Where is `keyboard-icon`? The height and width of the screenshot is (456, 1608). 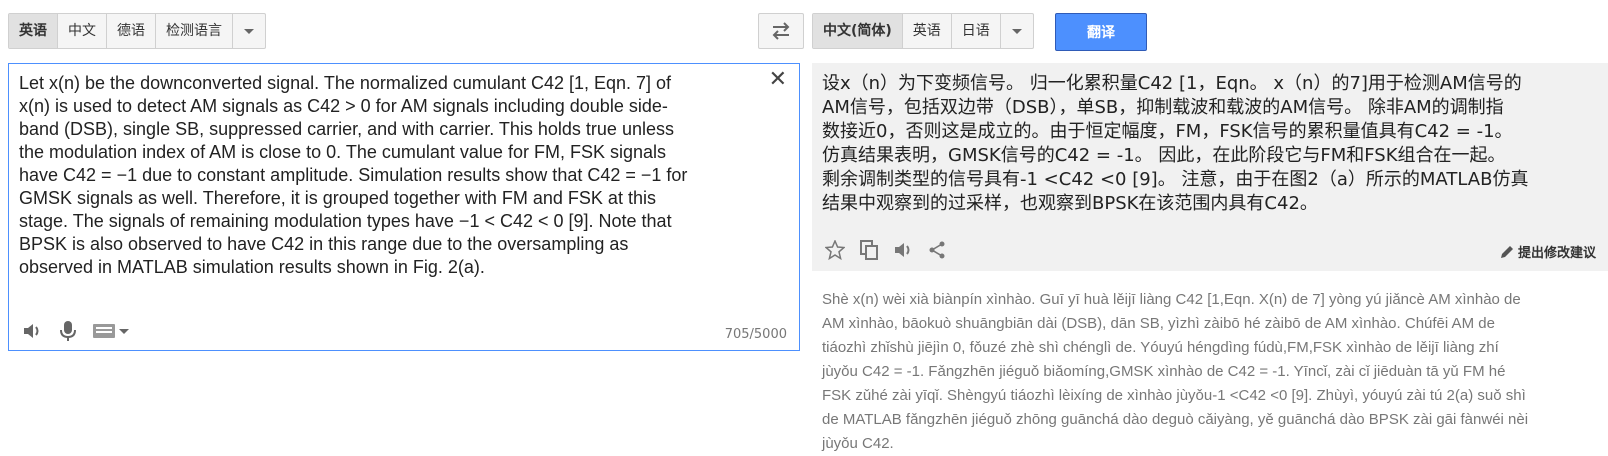
keyboard-icon is located at coordinates (111, 331).